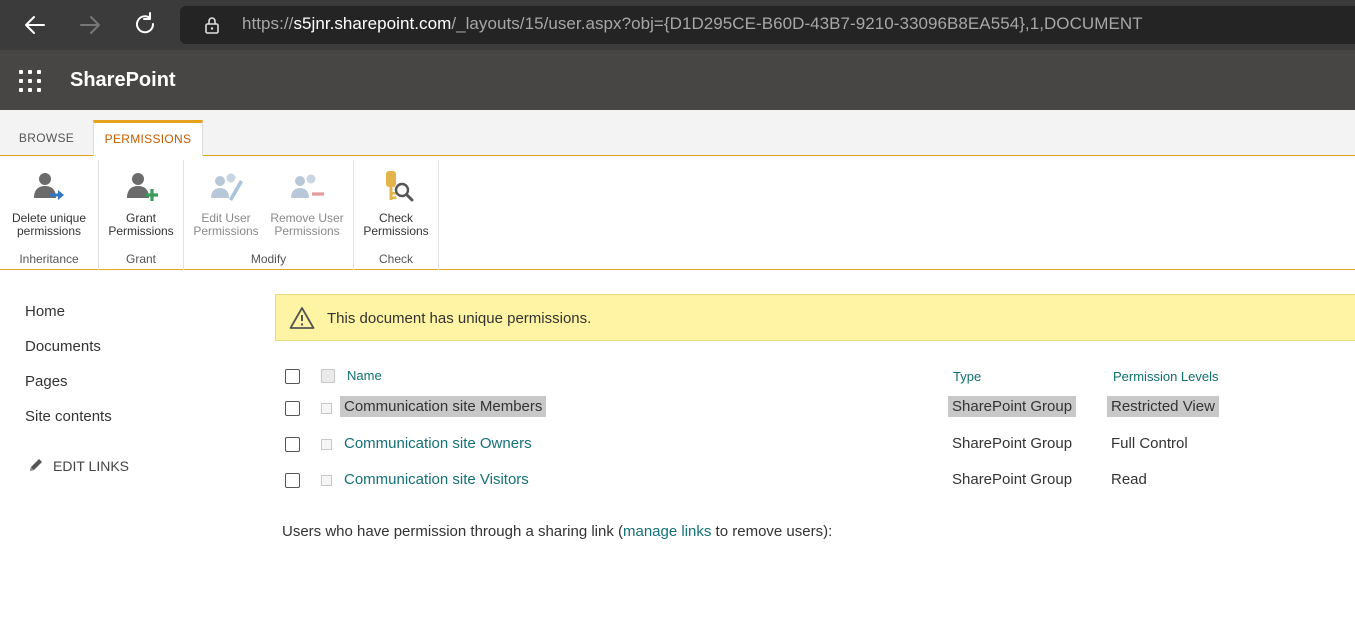 The image size is (1355, 621). Describe the element at coordinates (36, 465) in the screenshot. I see `pencil-icon` at that location.